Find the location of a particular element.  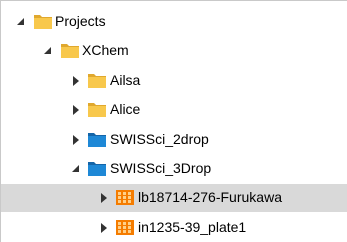

tree-item-label: Ailsa is located at coordinates (125, 80).